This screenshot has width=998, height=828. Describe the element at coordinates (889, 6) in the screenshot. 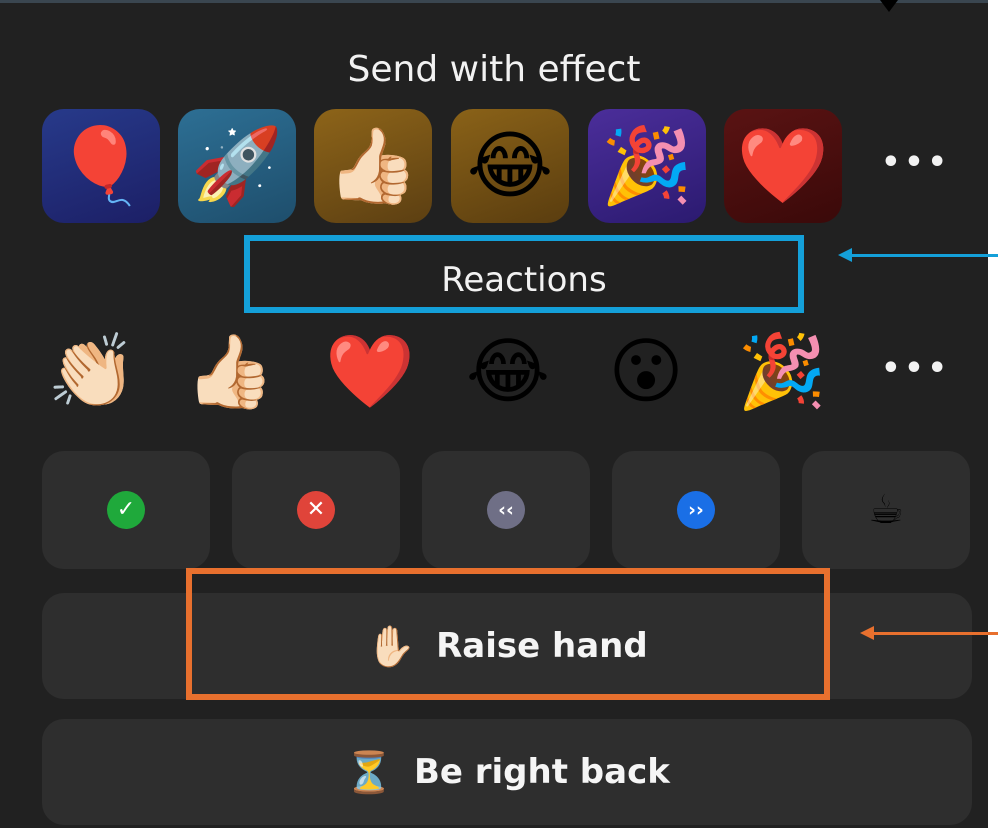

I see `pointer-arrow-icon` at that location.